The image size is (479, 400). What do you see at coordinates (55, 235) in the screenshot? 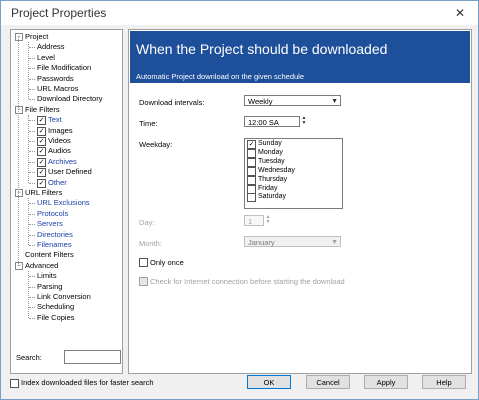
I see `tree-item-directories: Directories` at bounding box center [55, 235].